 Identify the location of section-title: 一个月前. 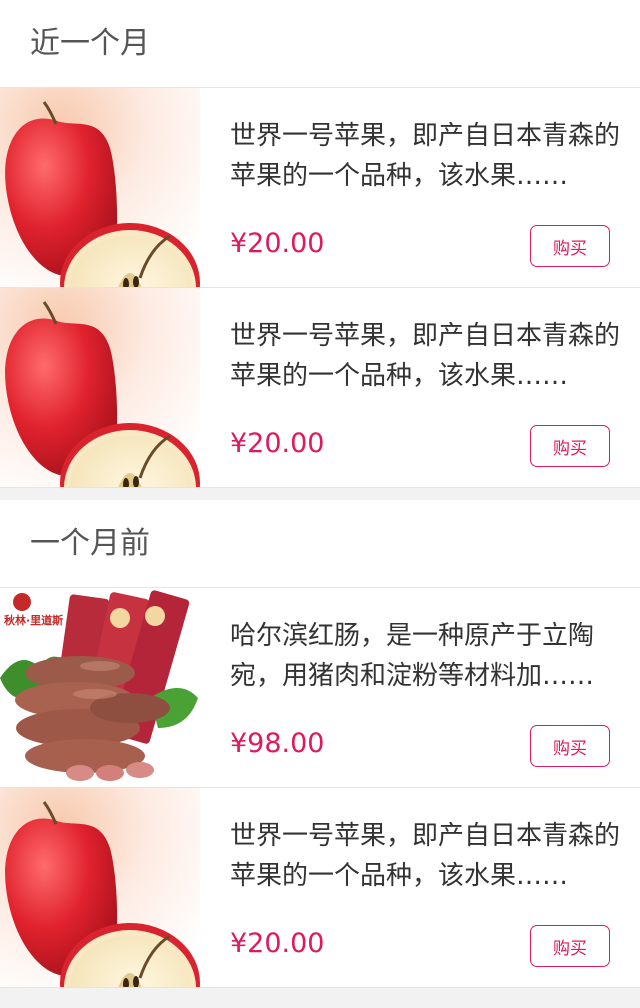
(320, 544).